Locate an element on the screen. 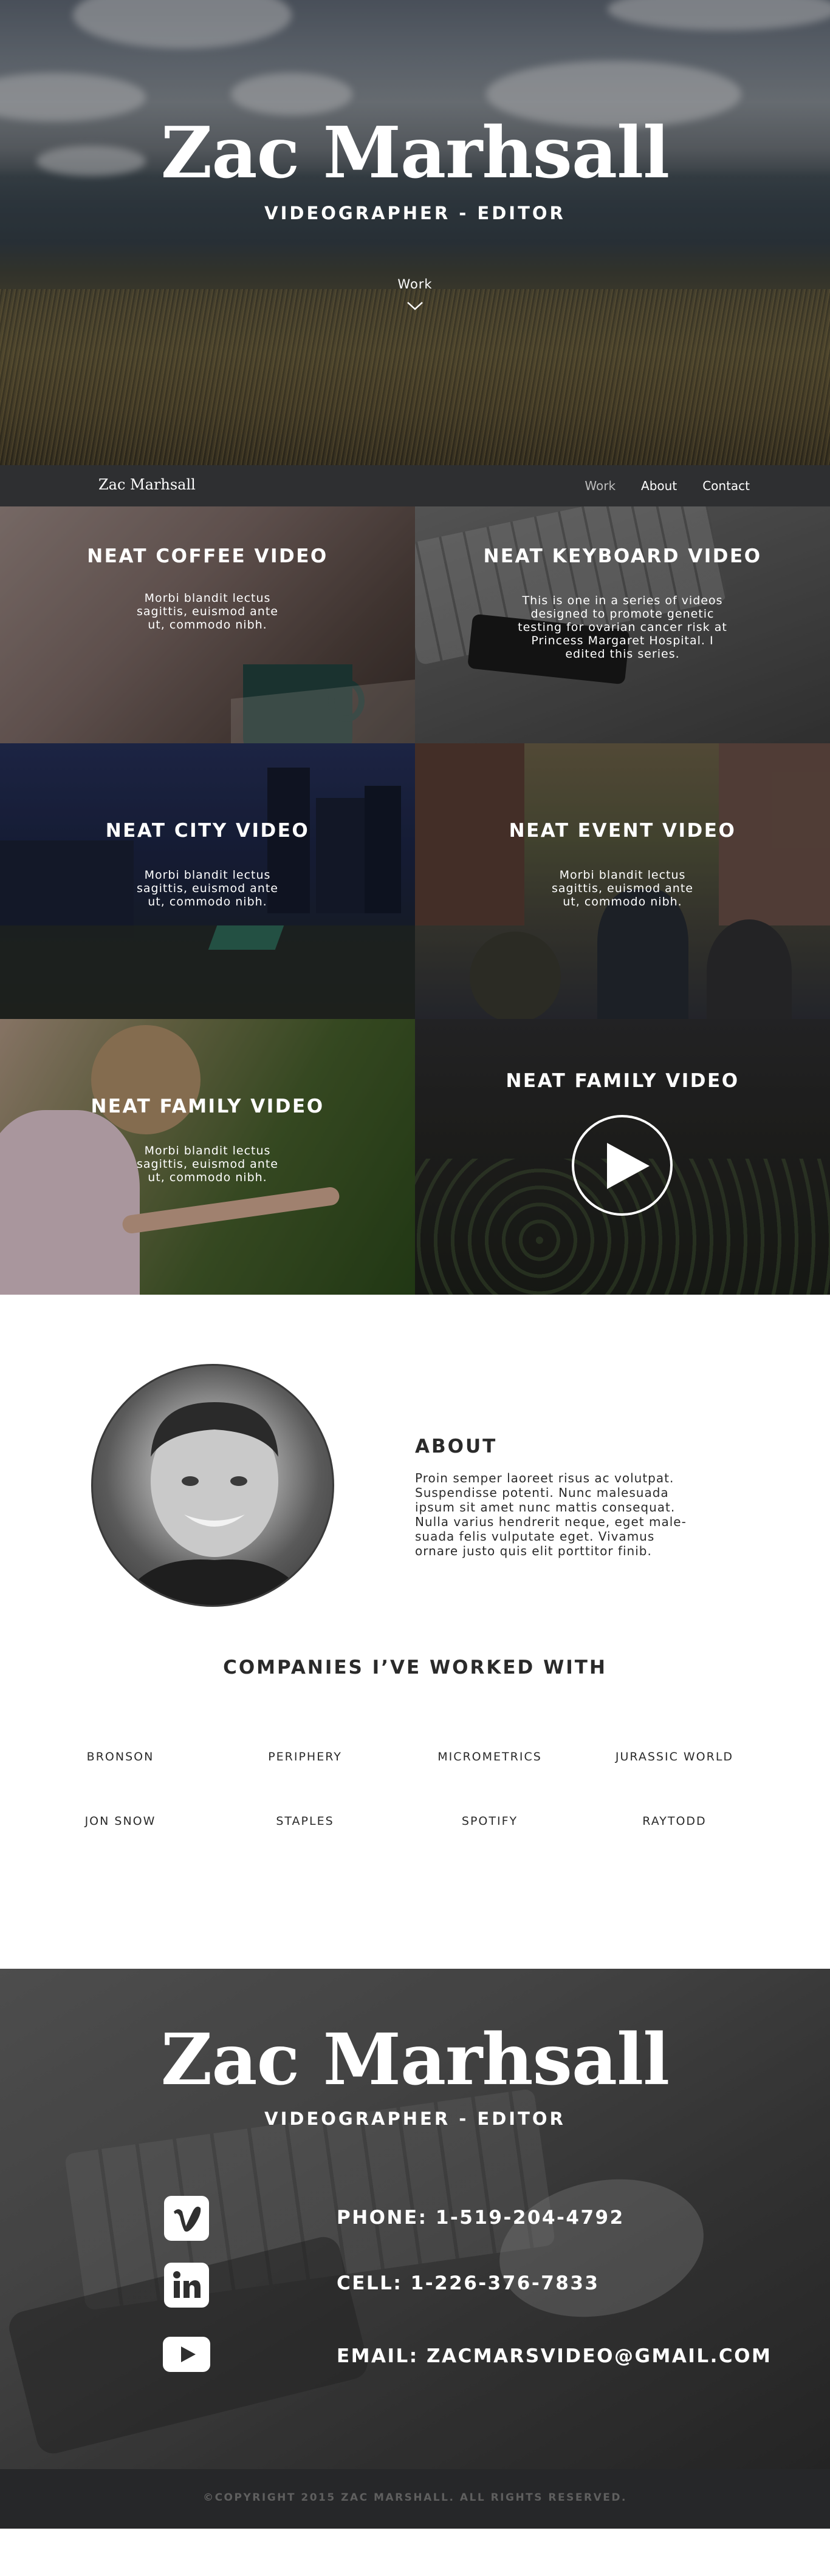  youtube-link is located at coordinates (186, 2355).